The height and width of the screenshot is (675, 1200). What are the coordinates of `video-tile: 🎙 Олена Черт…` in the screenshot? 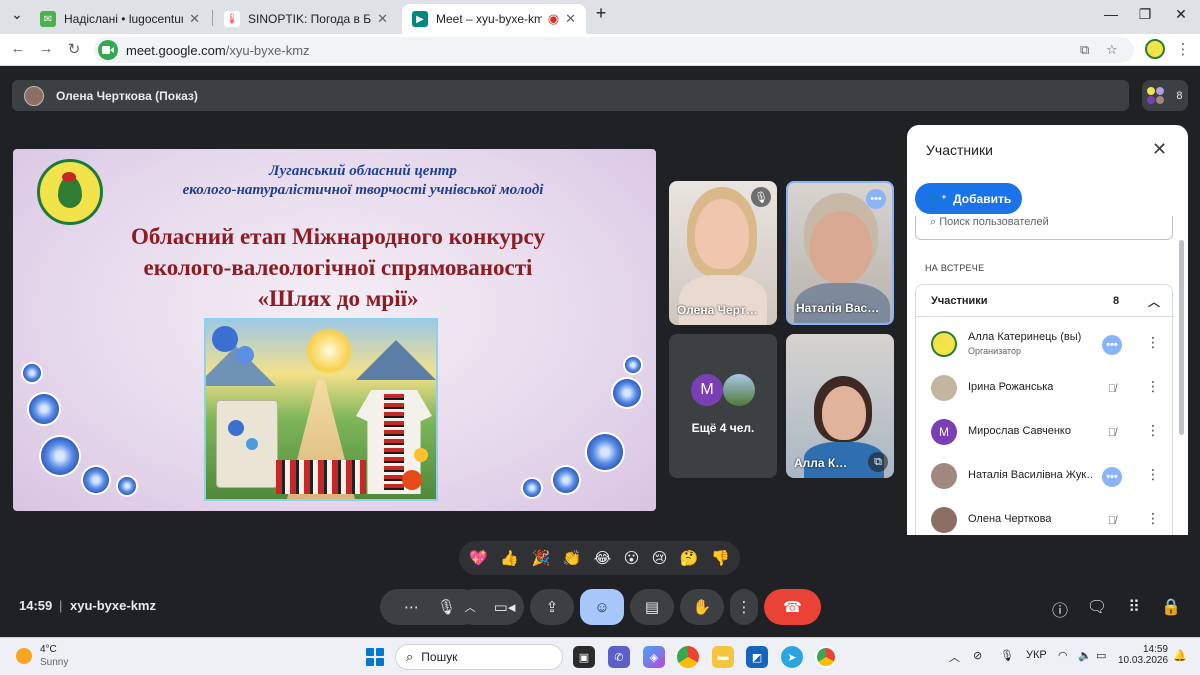 It's located at (723, 253).